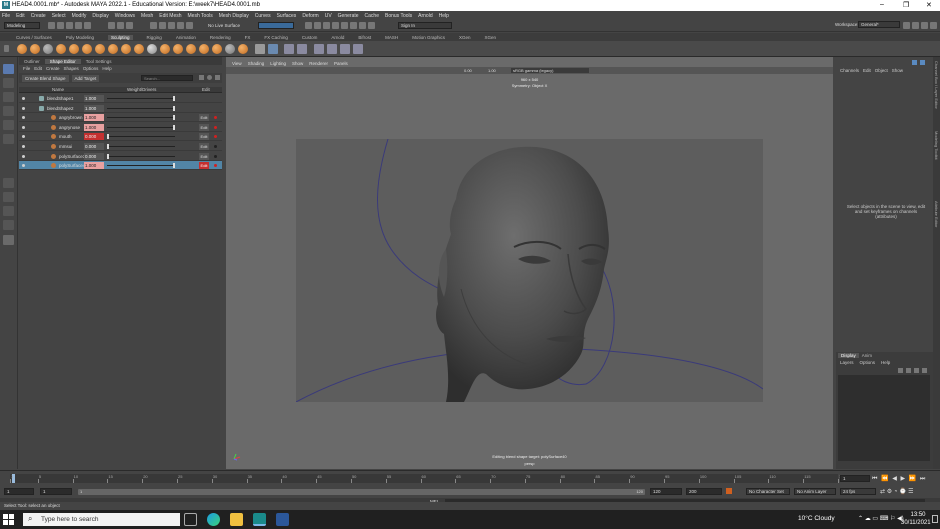 This screenshot has height=529, width=940. I want to click on side-tab-channel-box-layer-editor: Channel Box / Layer Editor, so click(936, 85).